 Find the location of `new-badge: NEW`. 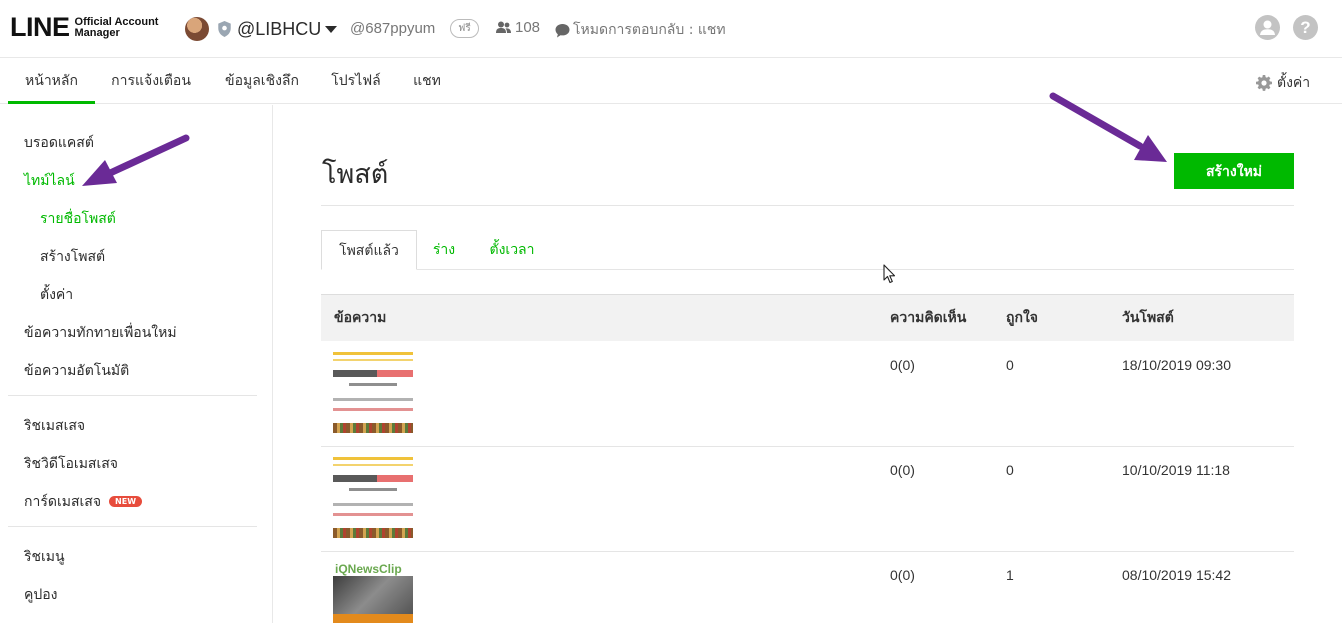

new-badge: NEW is located at coordinates (126, 501).